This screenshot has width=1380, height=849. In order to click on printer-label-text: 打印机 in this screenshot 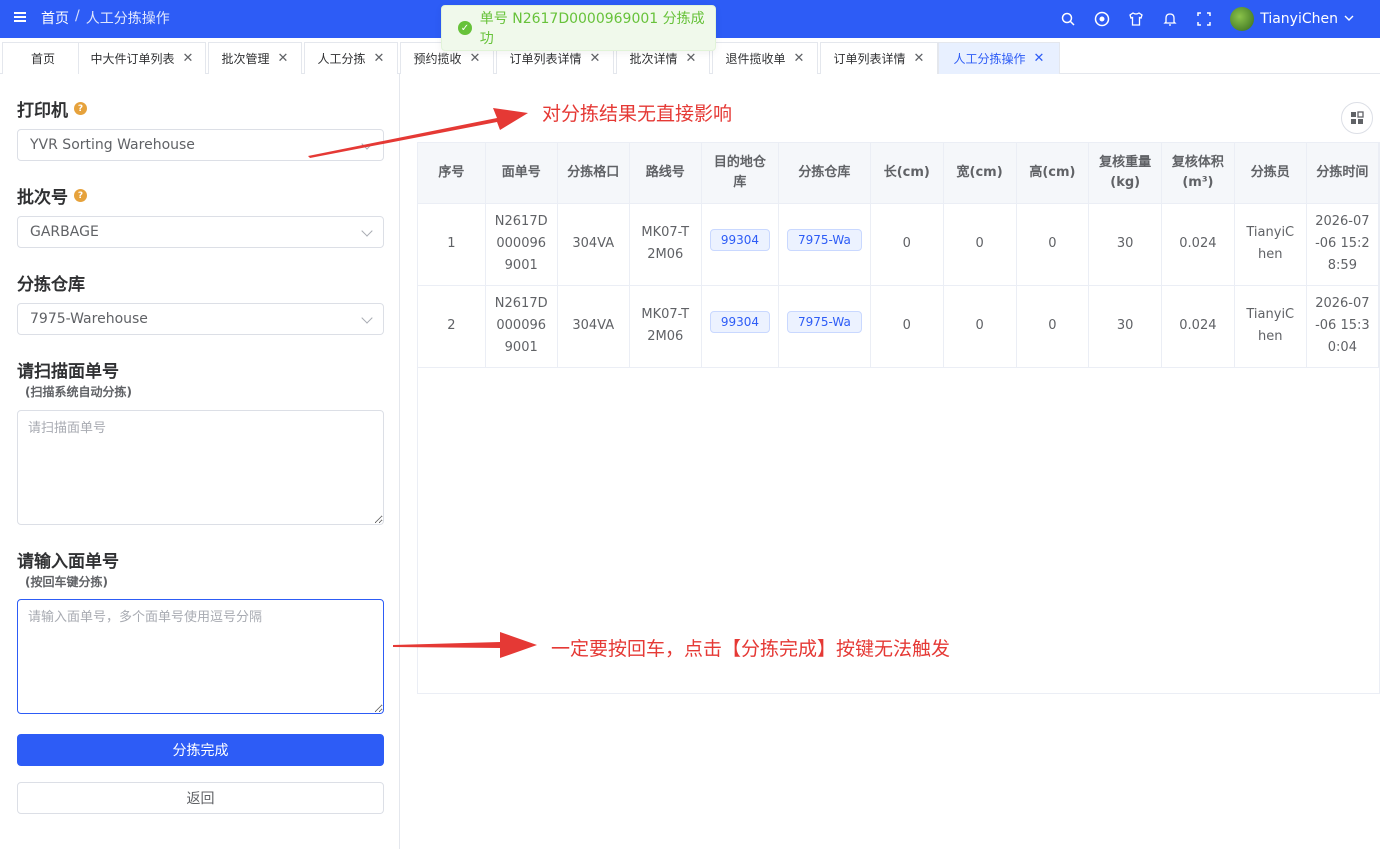, I will do `click(42, 111)`.